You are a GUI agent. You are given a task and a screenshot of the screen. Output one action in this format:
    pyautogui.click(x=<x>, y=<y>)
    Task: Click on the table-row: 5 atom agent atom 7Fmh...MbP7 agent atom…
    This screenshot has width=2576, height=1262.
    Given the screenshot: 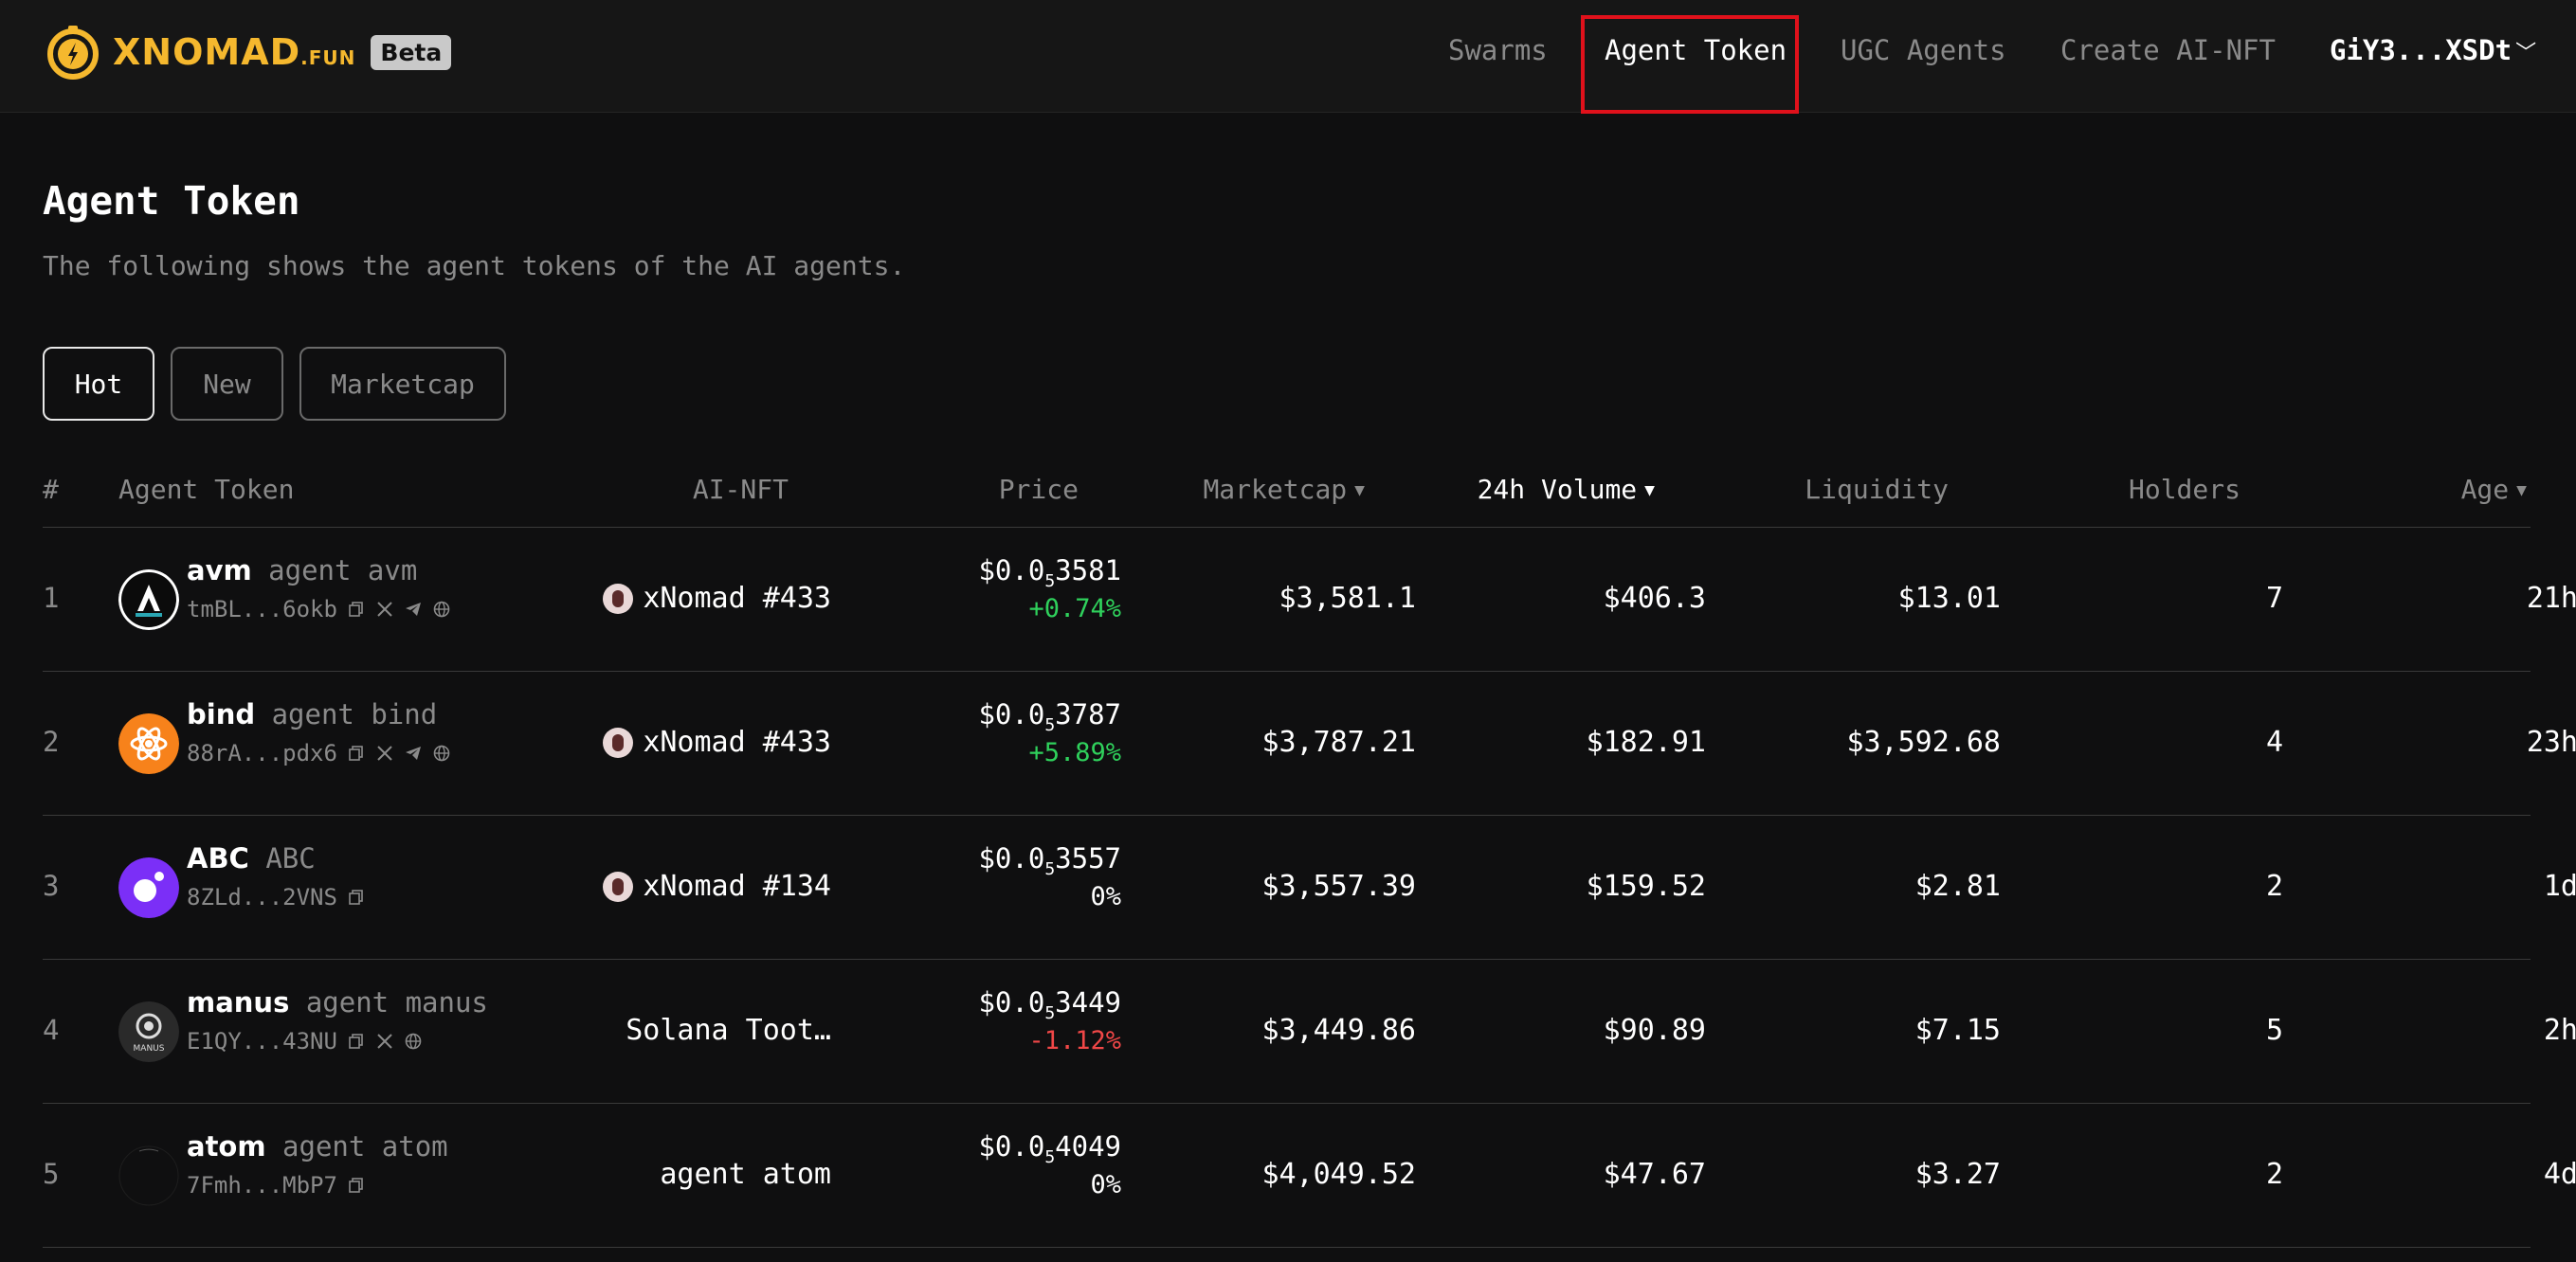 What is the action you would take?
    pyautogui.click(x=1309, y=1176)
    